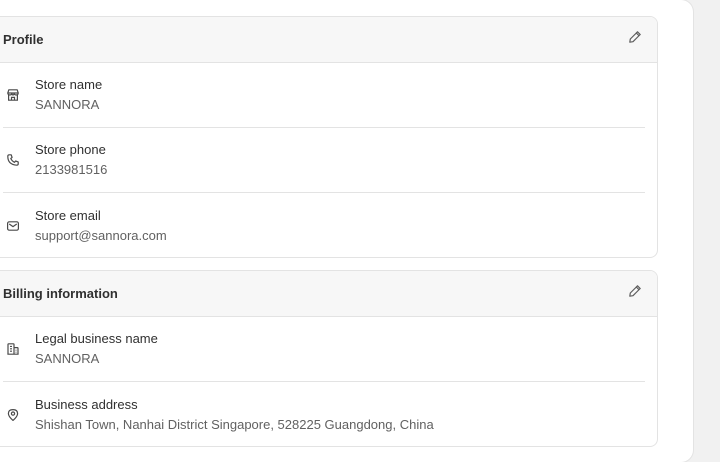  I want to click on store-name-value: SANNORA, so click(67, 104).